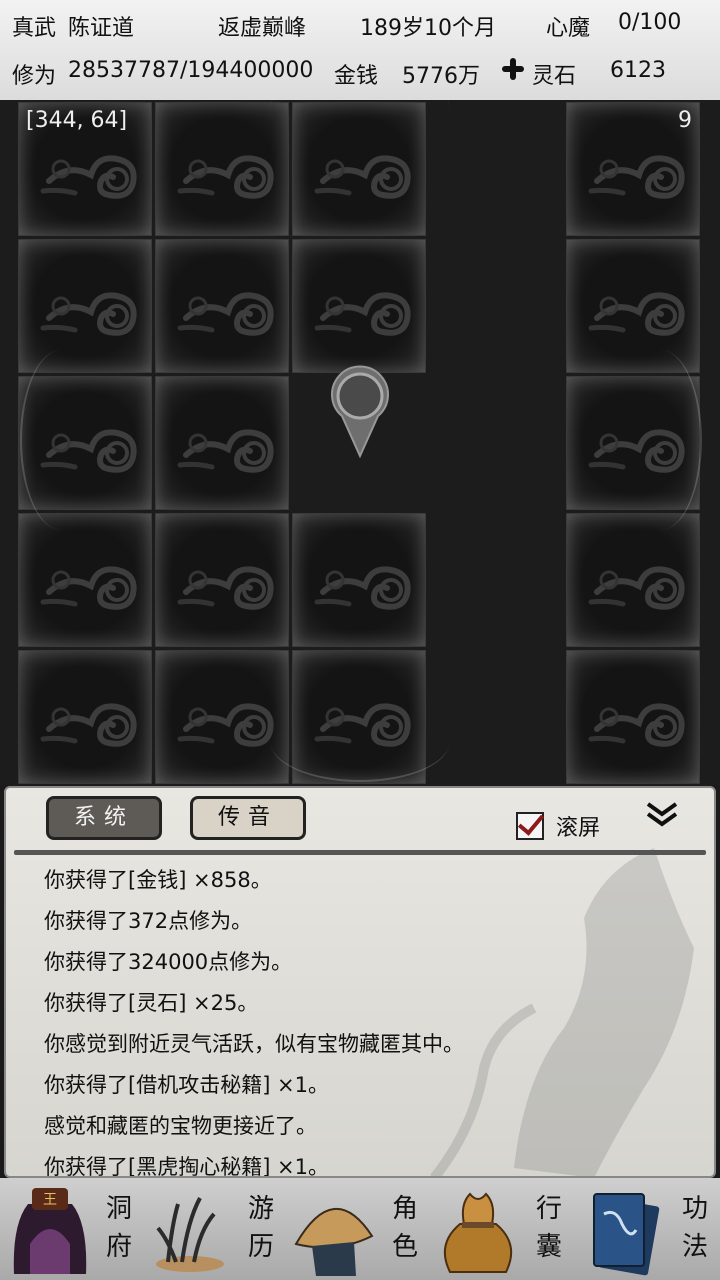 The height and width of the screenshot is (1280, 720). I want to click on herb-icon, so click(190, 1234).